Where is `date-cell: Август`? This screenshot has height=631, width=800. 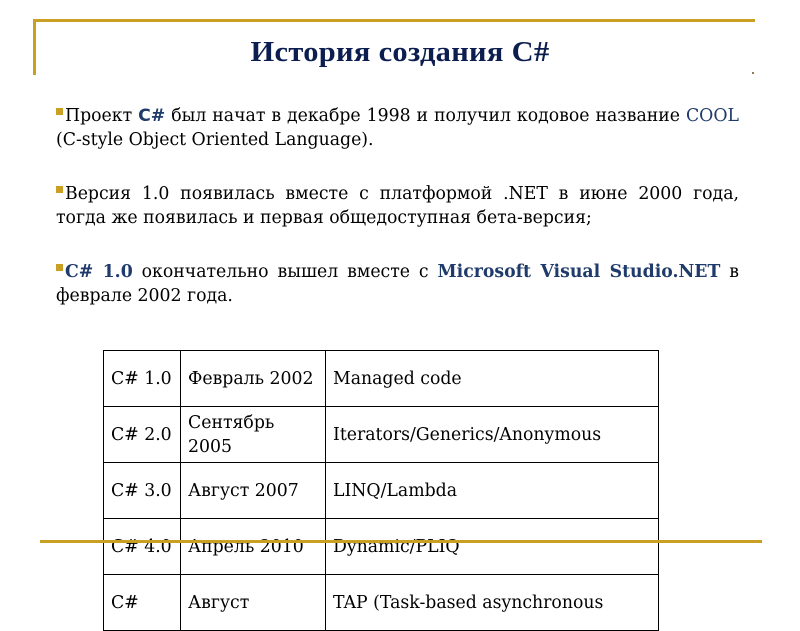 date-cell: Август is located at coordinates (253, 602).